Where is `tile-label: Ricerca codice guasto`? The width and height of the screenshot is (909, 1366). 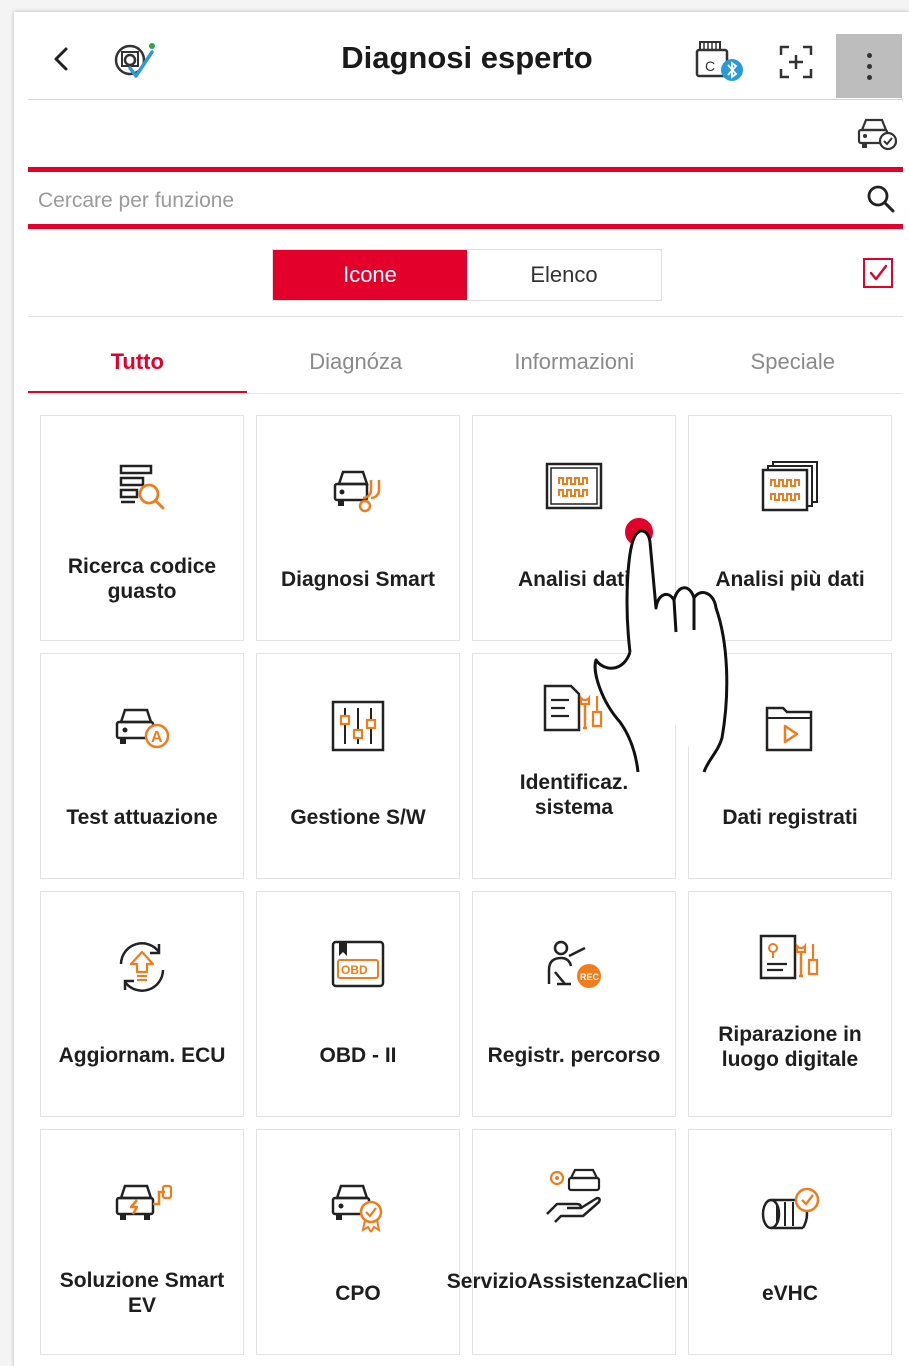
tile-label: Ricerca codice guasto is located at coordinates (142, 579).